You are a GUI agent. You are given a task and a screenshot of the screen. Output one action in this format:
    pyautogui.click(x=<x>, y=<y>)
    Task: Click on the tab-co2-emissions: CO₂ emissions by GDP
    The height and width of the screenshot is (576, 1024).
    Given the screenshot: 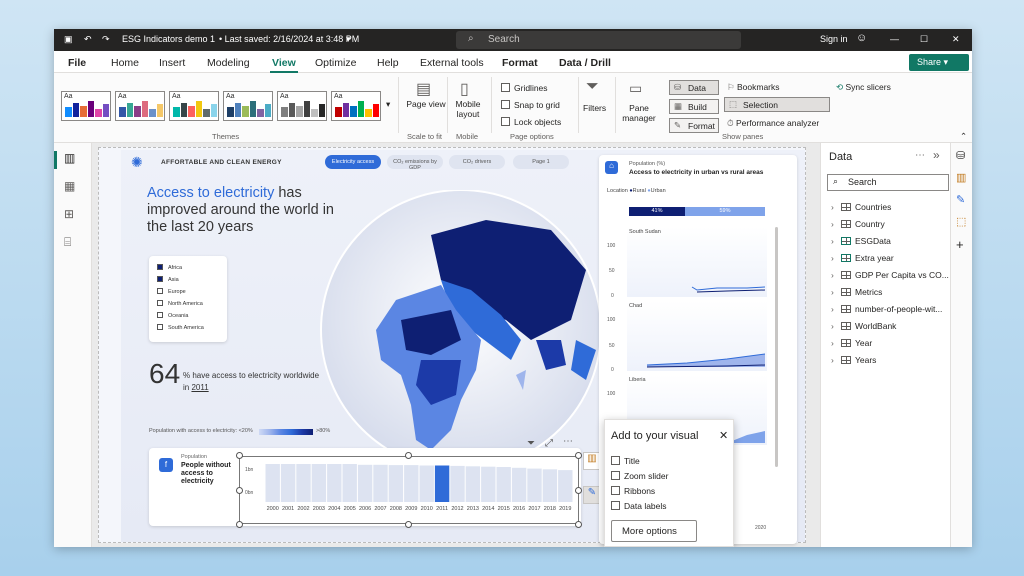 What is the action you would take?
    pyautogui.click(x=415, y=163)
    